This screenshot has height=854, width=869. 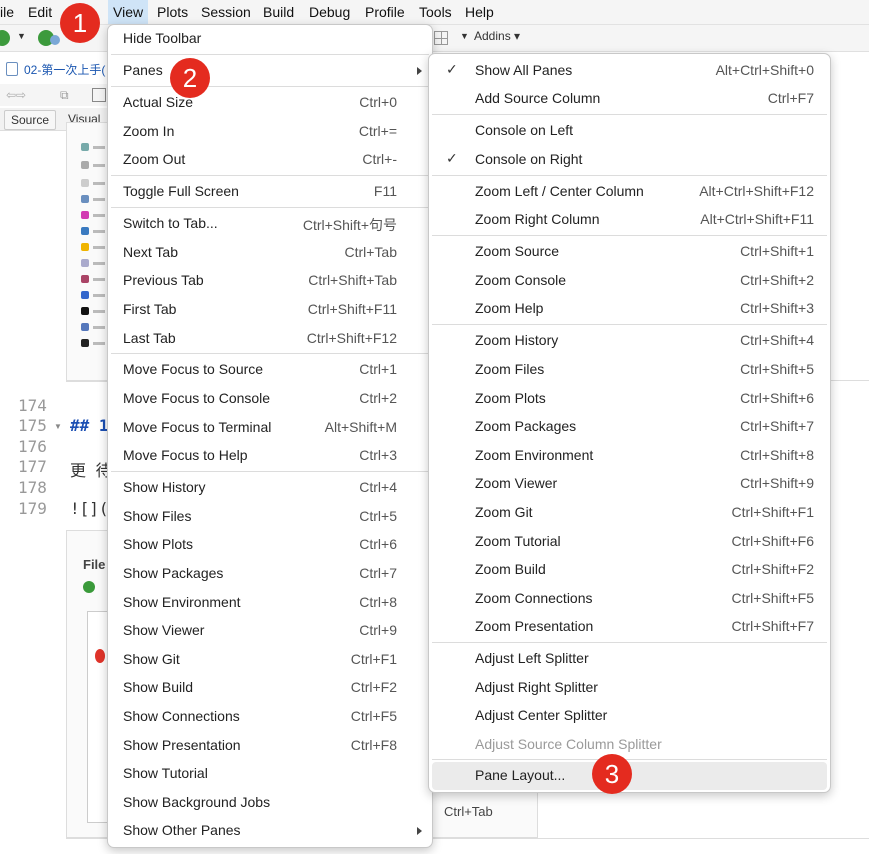 I want to click on menu-tools: Tools, so click(x=435, y=12).